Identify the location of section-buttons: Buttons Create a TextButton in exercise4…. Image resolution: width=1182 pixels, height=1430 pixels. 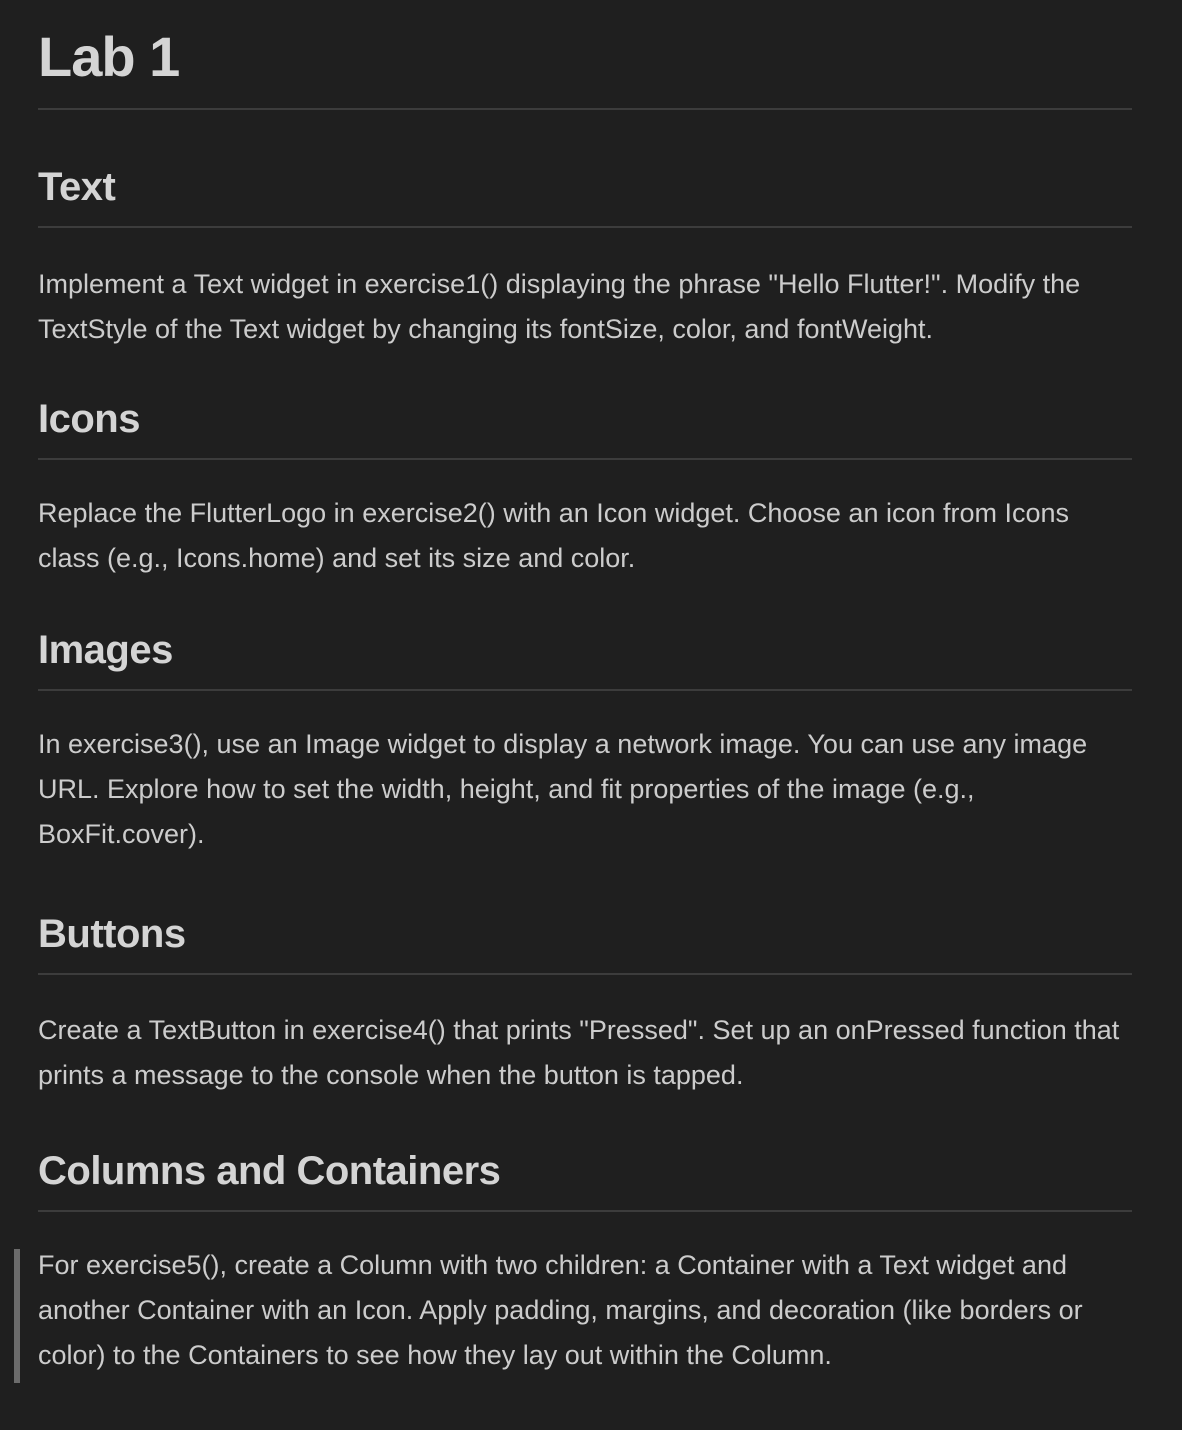
(585, 1003).